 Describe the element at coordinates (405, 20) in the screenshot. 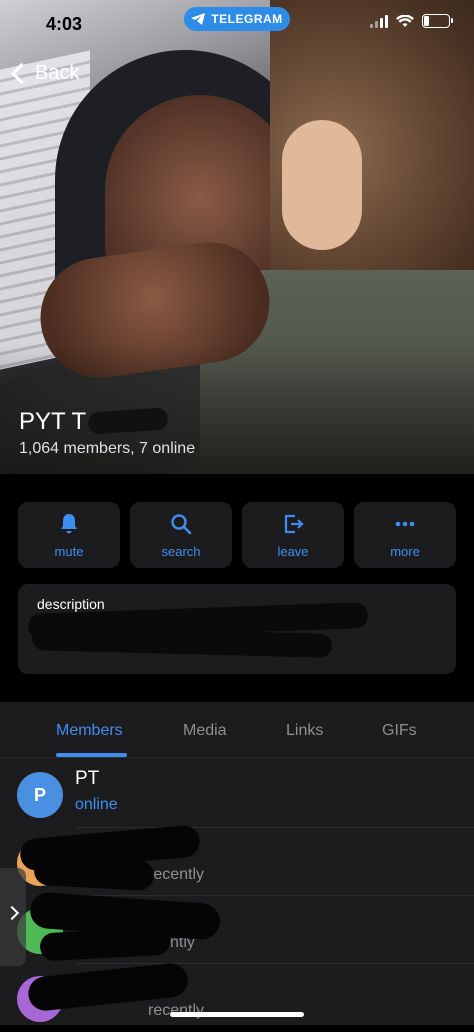

I see `wifi-icon` at that location.